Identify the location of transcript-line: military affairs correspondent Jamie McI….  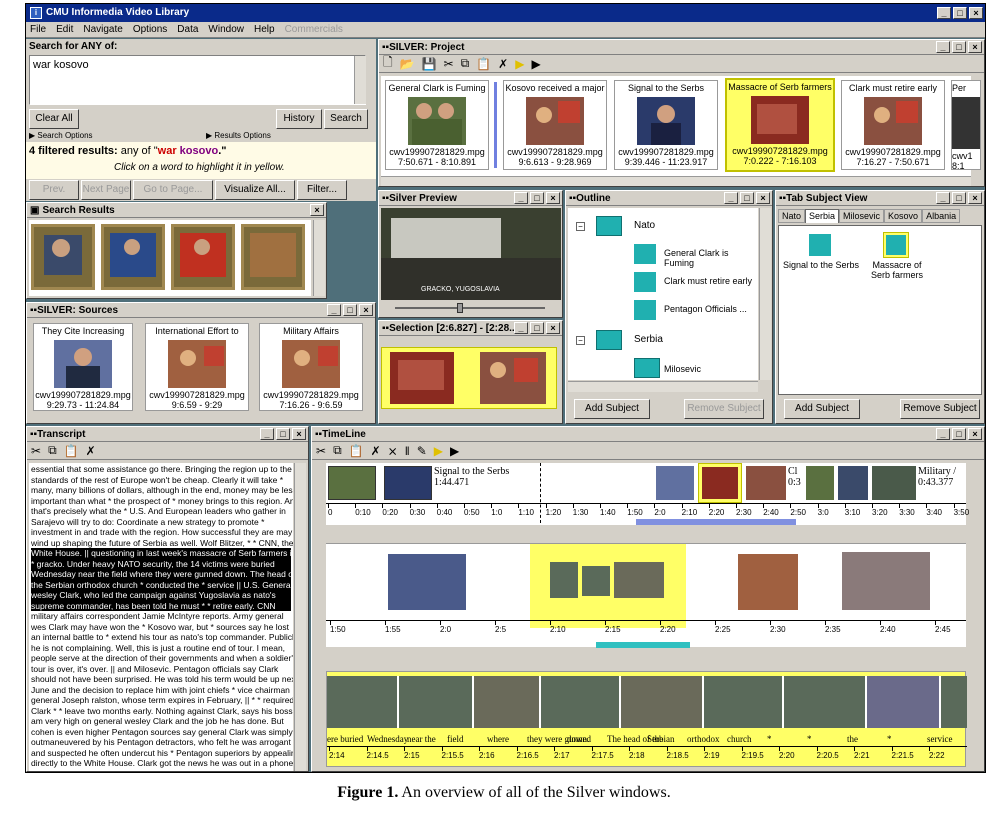
(161, 616).